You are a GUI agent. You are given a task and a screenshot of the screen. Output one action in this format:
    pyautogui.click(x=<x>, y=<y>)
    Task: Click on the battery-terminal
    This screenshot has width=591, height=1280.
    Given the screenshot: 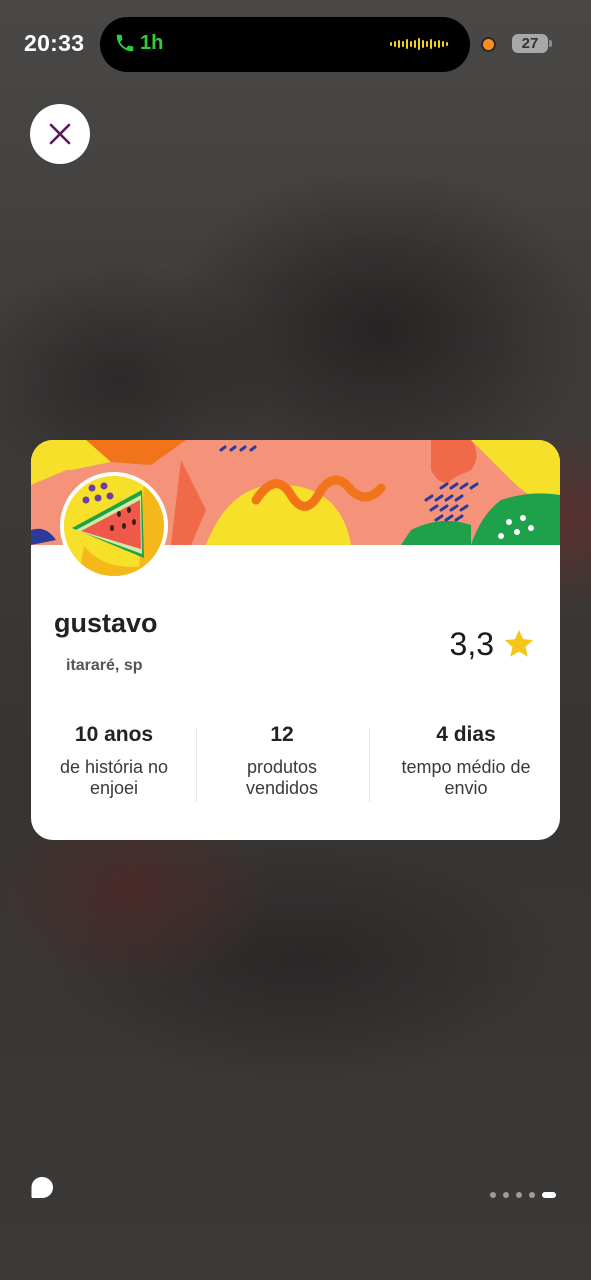 What is the action you would take?
    pyautogui.click(x=550, y=43)
    